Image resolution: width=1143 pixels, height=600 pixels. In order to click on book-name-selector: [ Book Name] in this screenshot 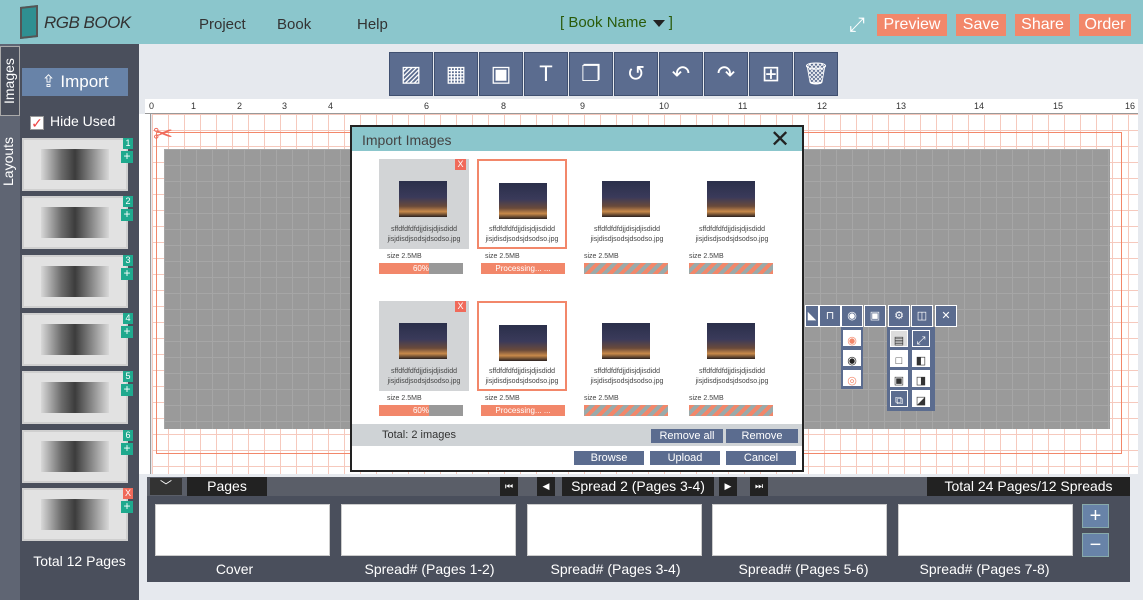, I will do `click(616, 22)`.